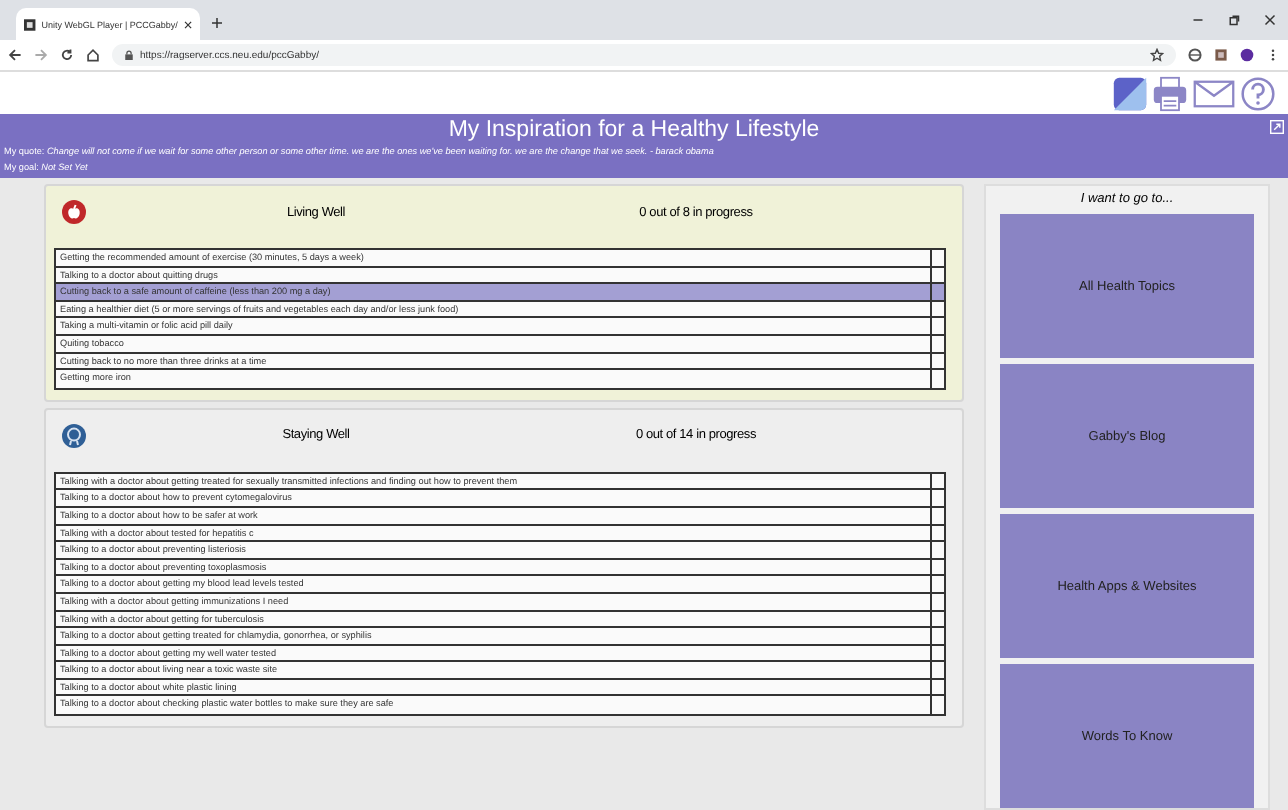  I want to click on back-icon, so click(15, 55).